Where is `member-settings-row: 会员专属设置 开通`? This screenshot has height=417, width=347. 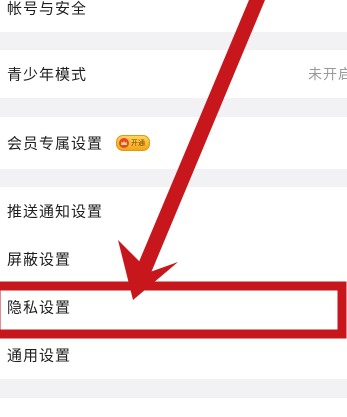
member-settings-row: 会员专属设置 开通 is located at coordinates (173, 143).